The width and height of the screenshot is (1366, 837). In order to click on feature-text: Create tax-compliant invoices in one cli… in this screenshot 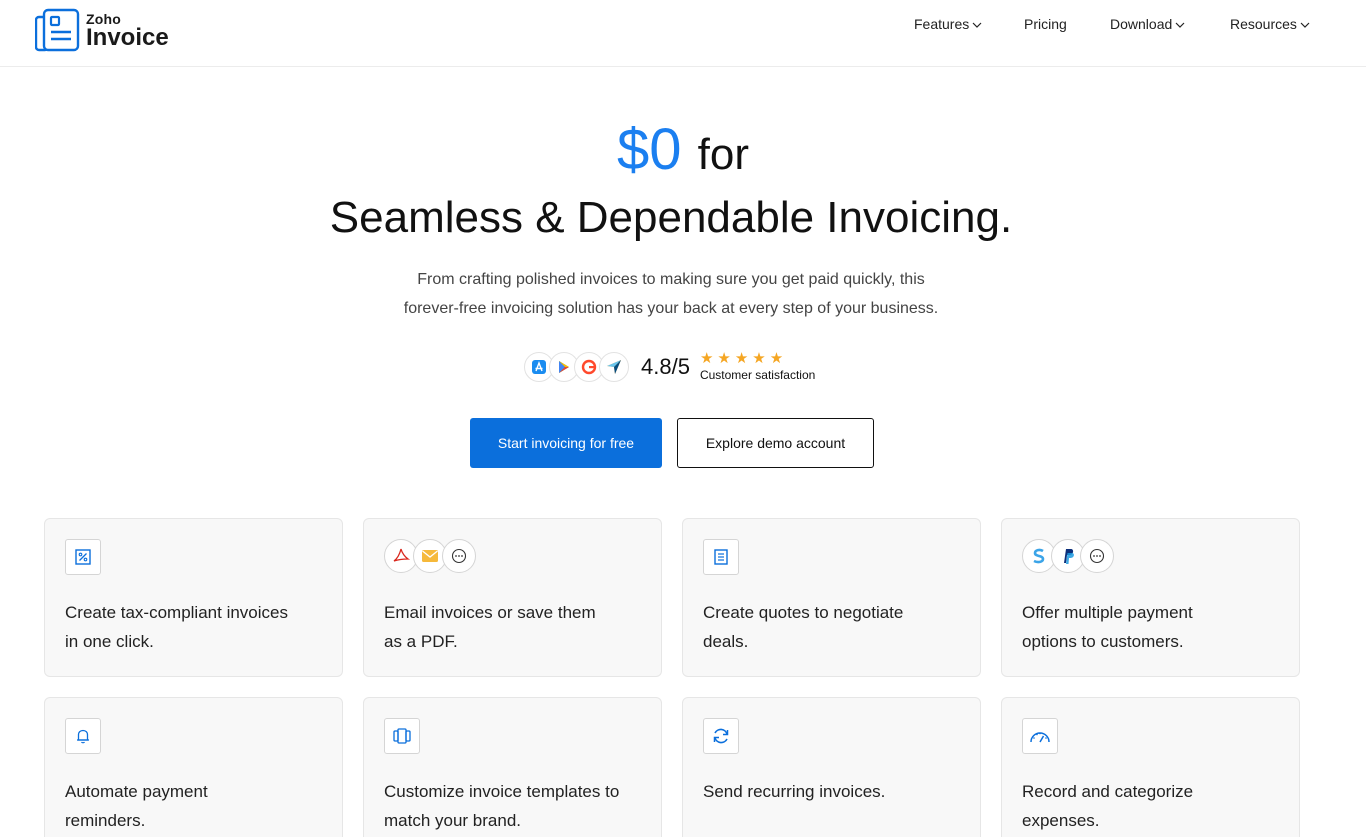, I will do `click(195, 627)`.